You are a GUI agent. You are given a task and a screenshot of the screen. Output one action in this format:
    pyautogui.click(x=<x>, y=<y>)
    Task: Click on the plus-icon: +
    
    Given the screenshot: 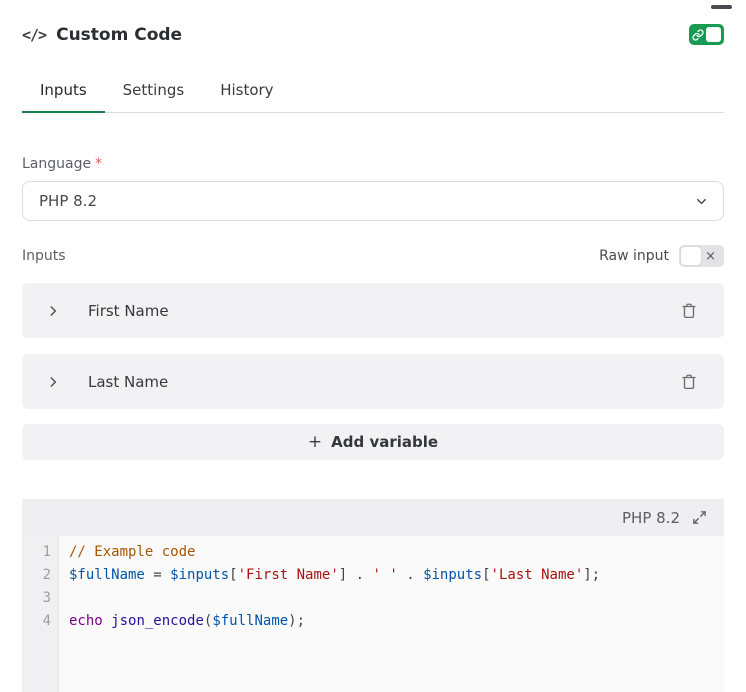 What is the action you would take?
    pyautogui.click(x=315, y=441)
    